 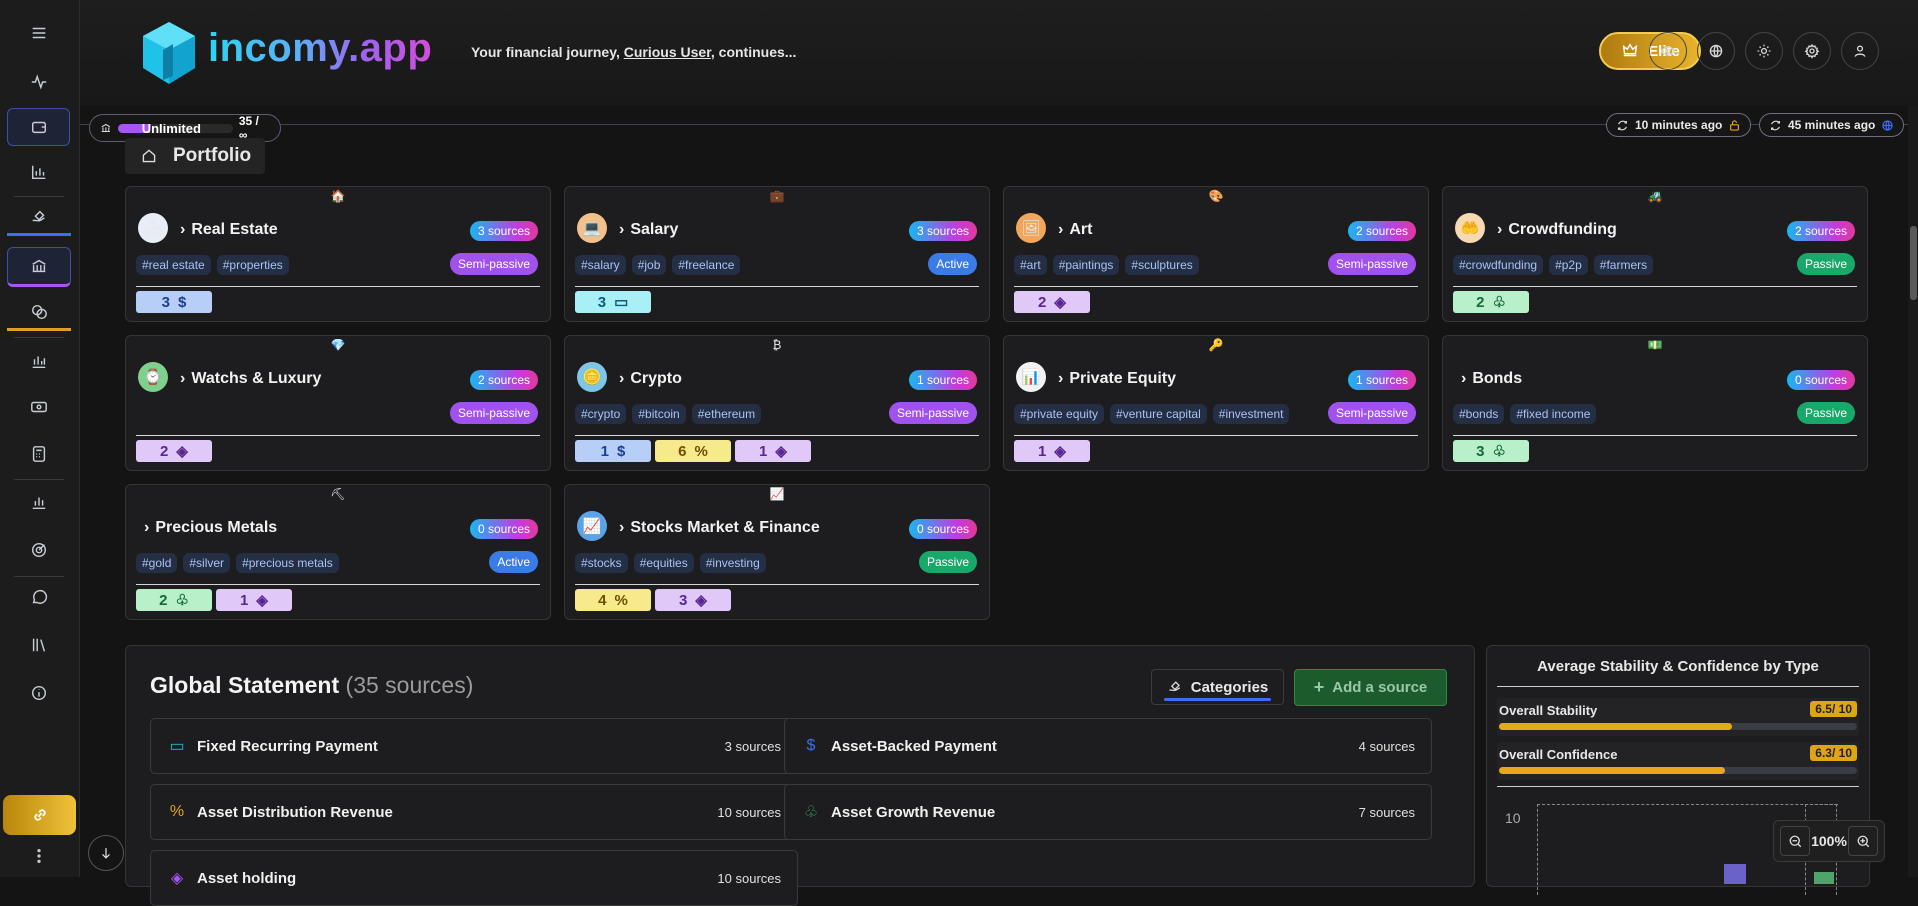 I want to click on tag: #private equity, so click(x=1059, y=414).